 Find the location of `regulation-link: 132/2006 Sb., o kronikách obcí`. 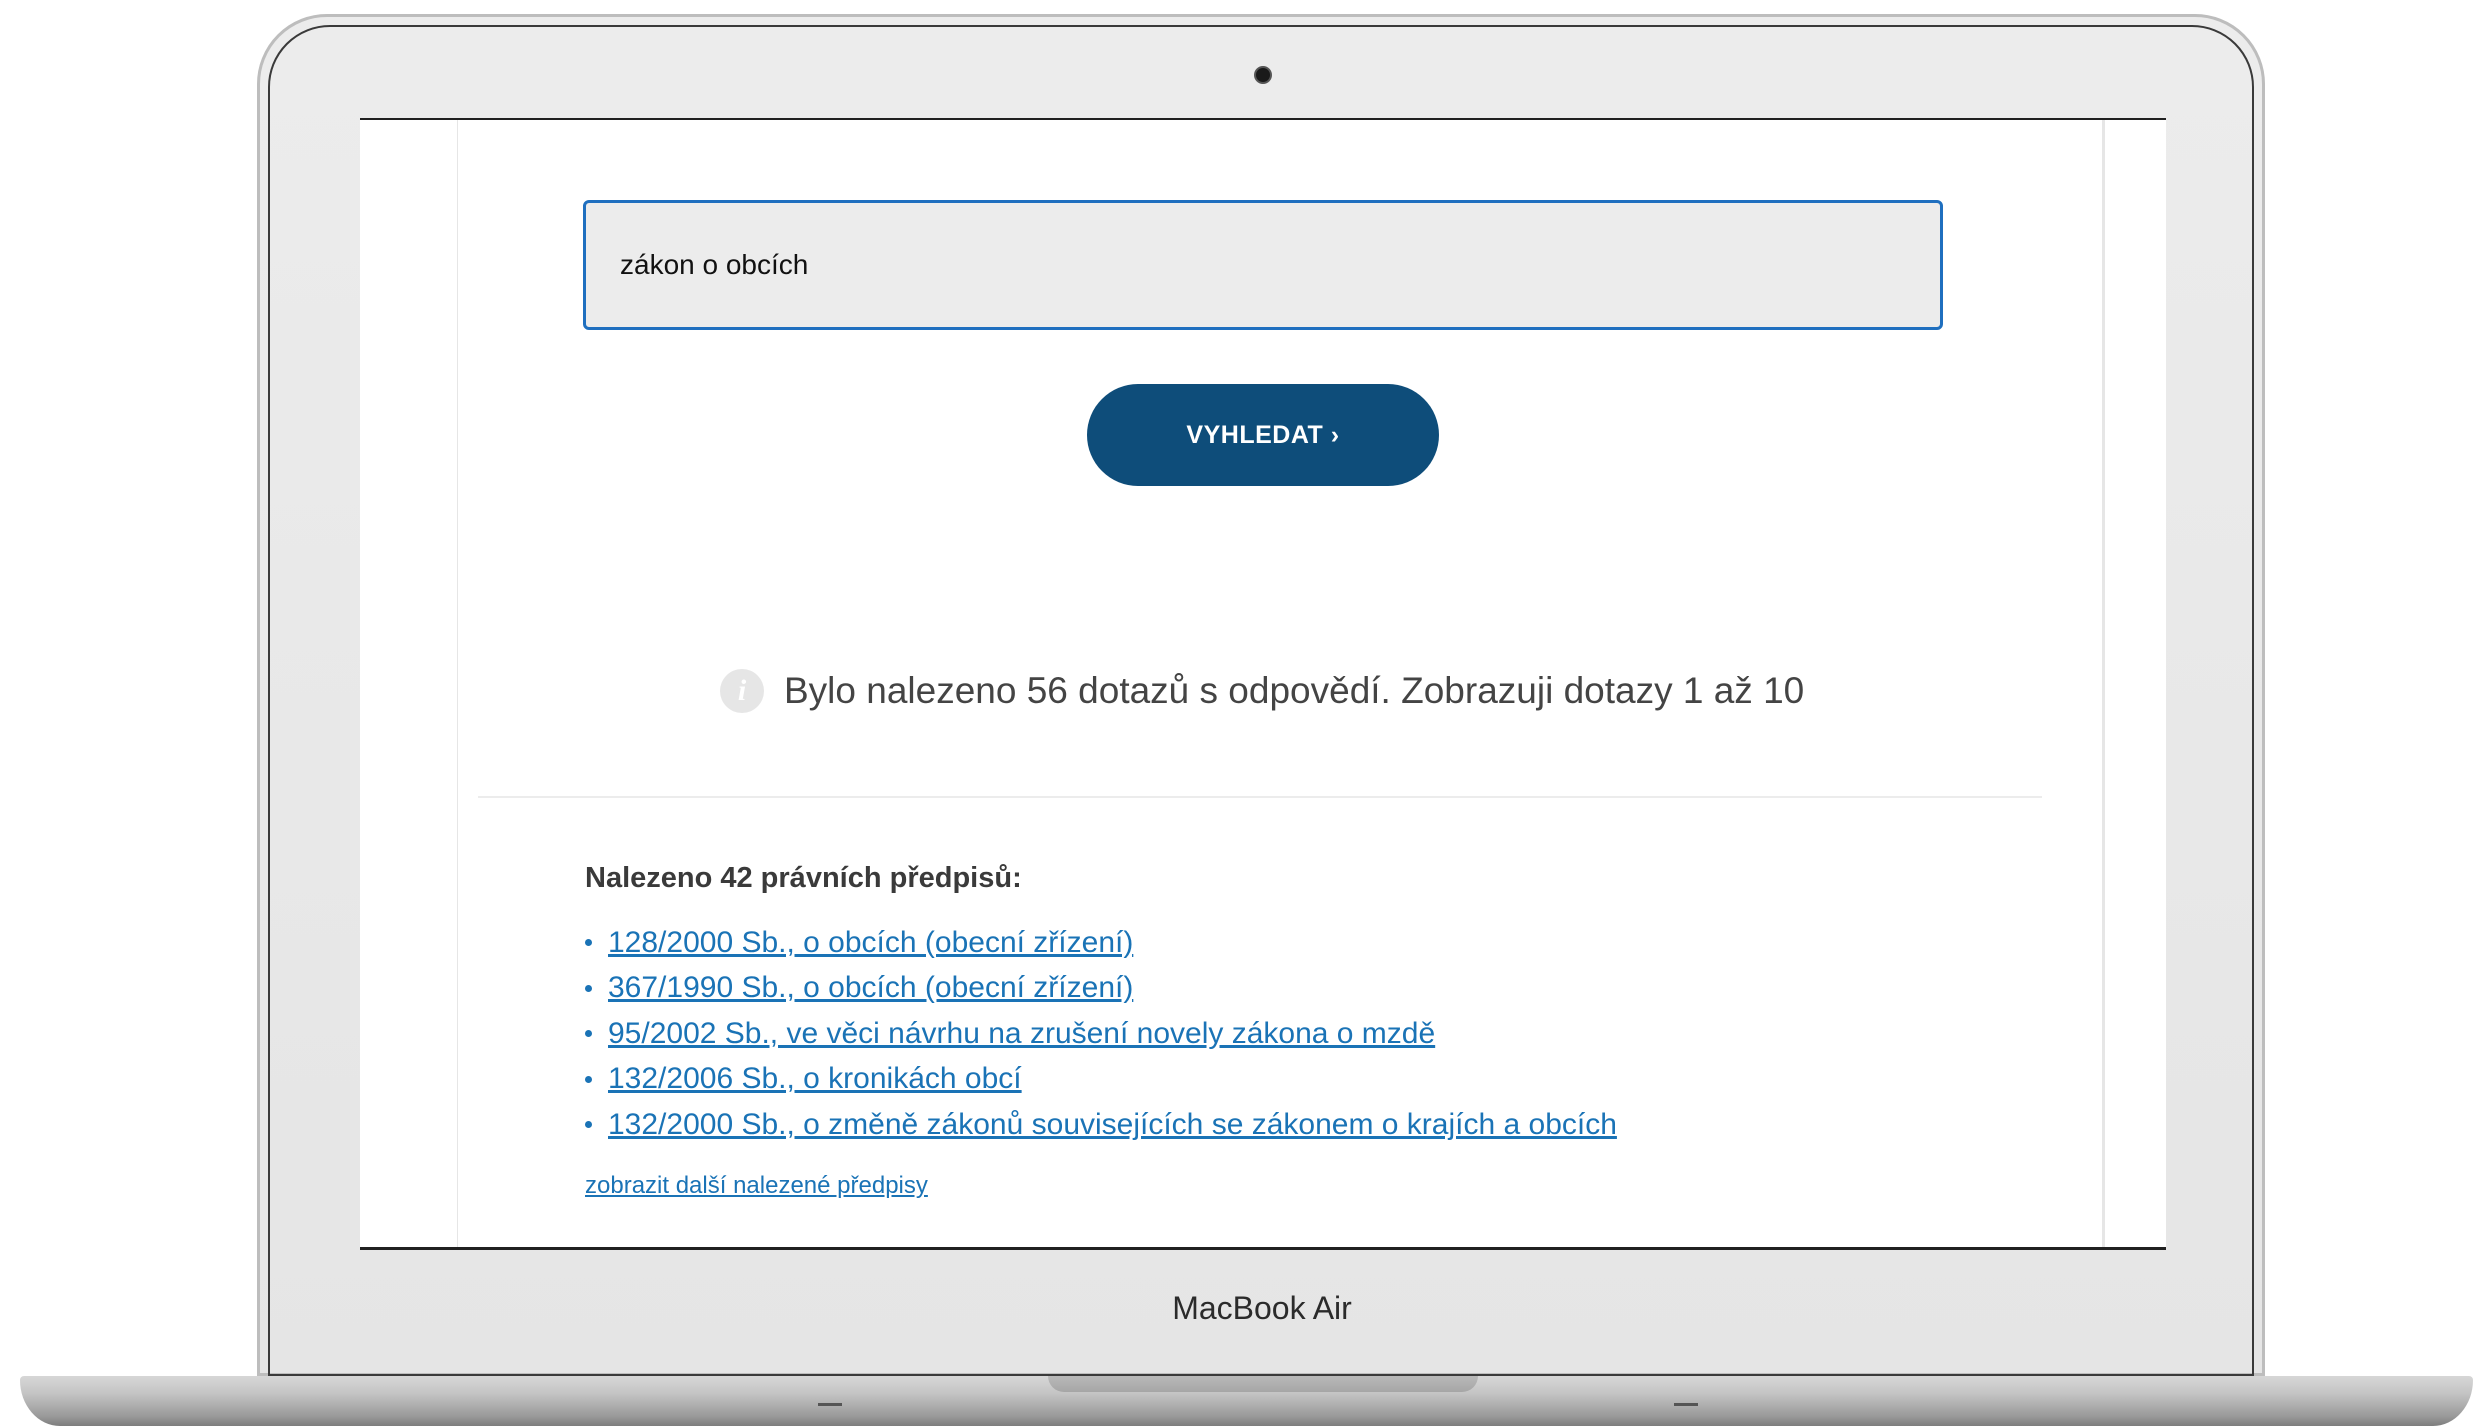

regulation-link: 132/2006 Sb., o kronikách obcí is located at coordinates (815, 1079).